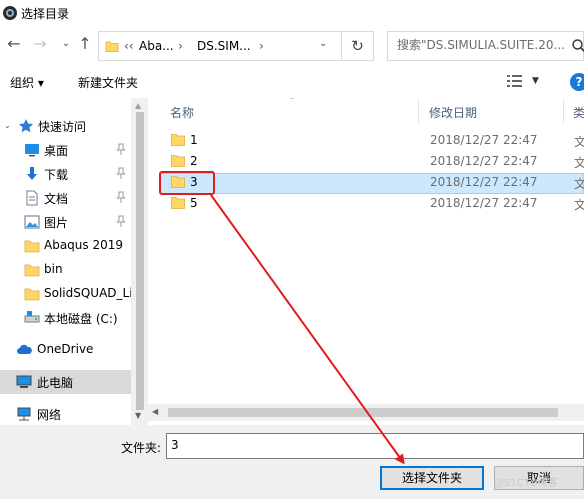 The width and height of the screenshot is (584, 499). I want to click on nav-item-label: 网络, so click(49, 415).